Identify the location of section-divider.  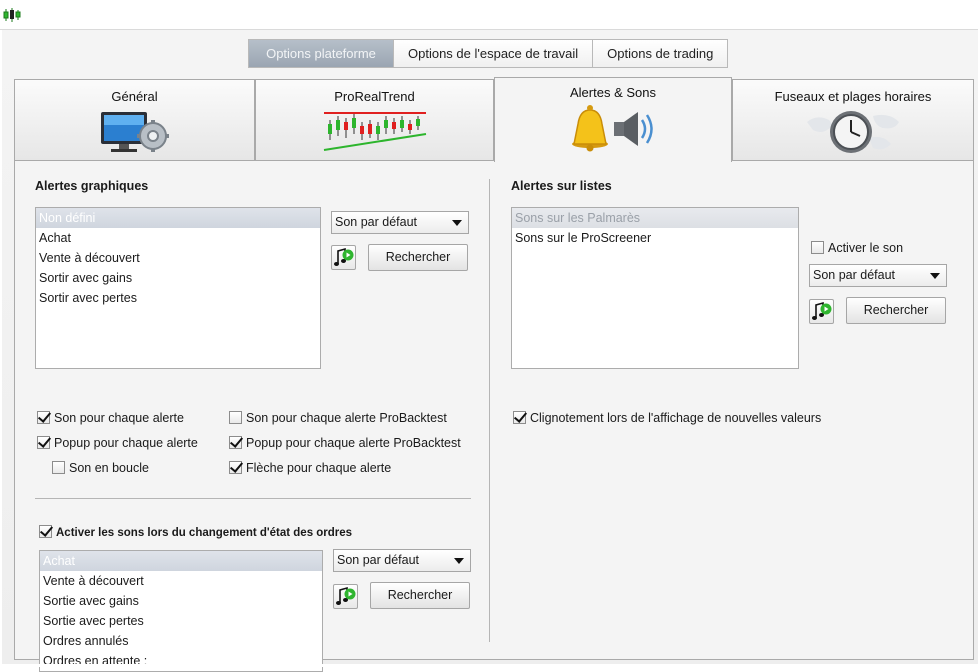
(253, 498).